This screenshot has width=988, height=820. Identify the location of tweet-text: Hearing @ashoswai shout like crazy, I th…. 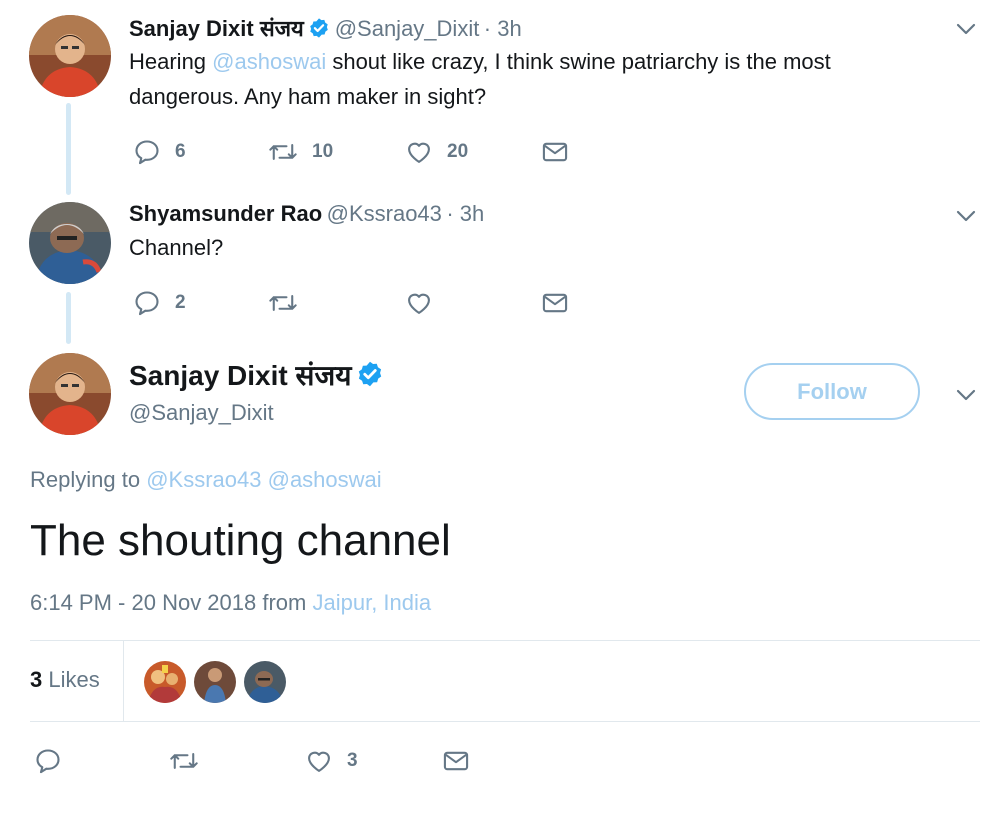
(524, 79).